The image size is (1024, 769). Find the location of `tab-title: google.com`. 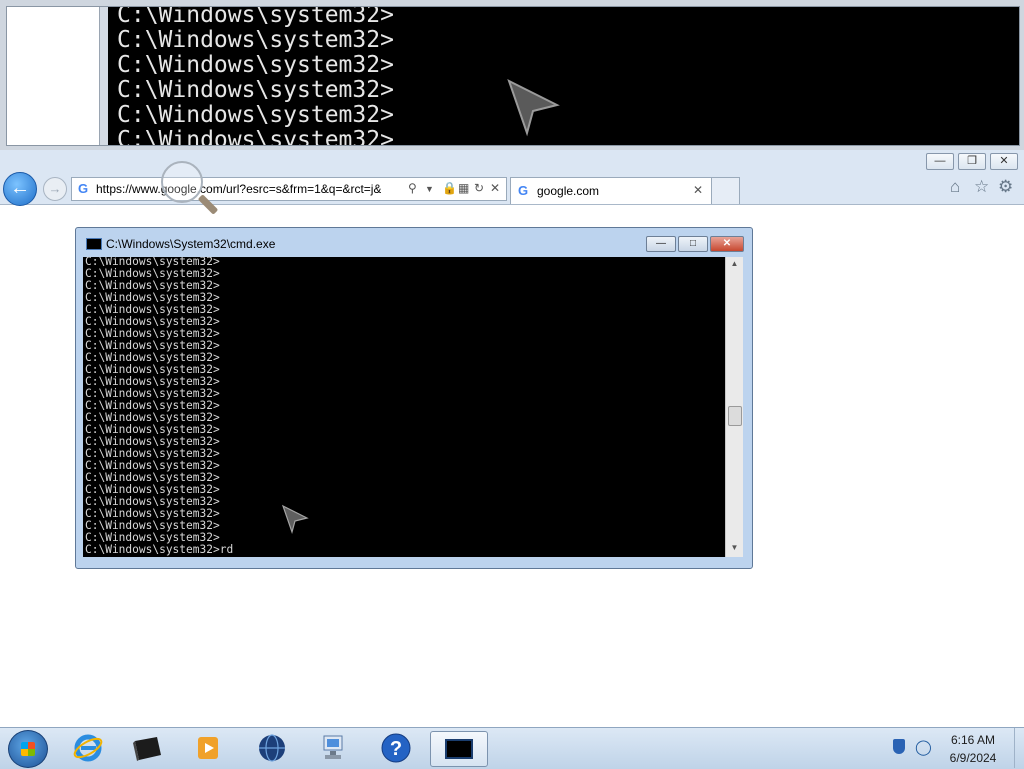

tab-title: google.com is located at coordinates (568, 191).